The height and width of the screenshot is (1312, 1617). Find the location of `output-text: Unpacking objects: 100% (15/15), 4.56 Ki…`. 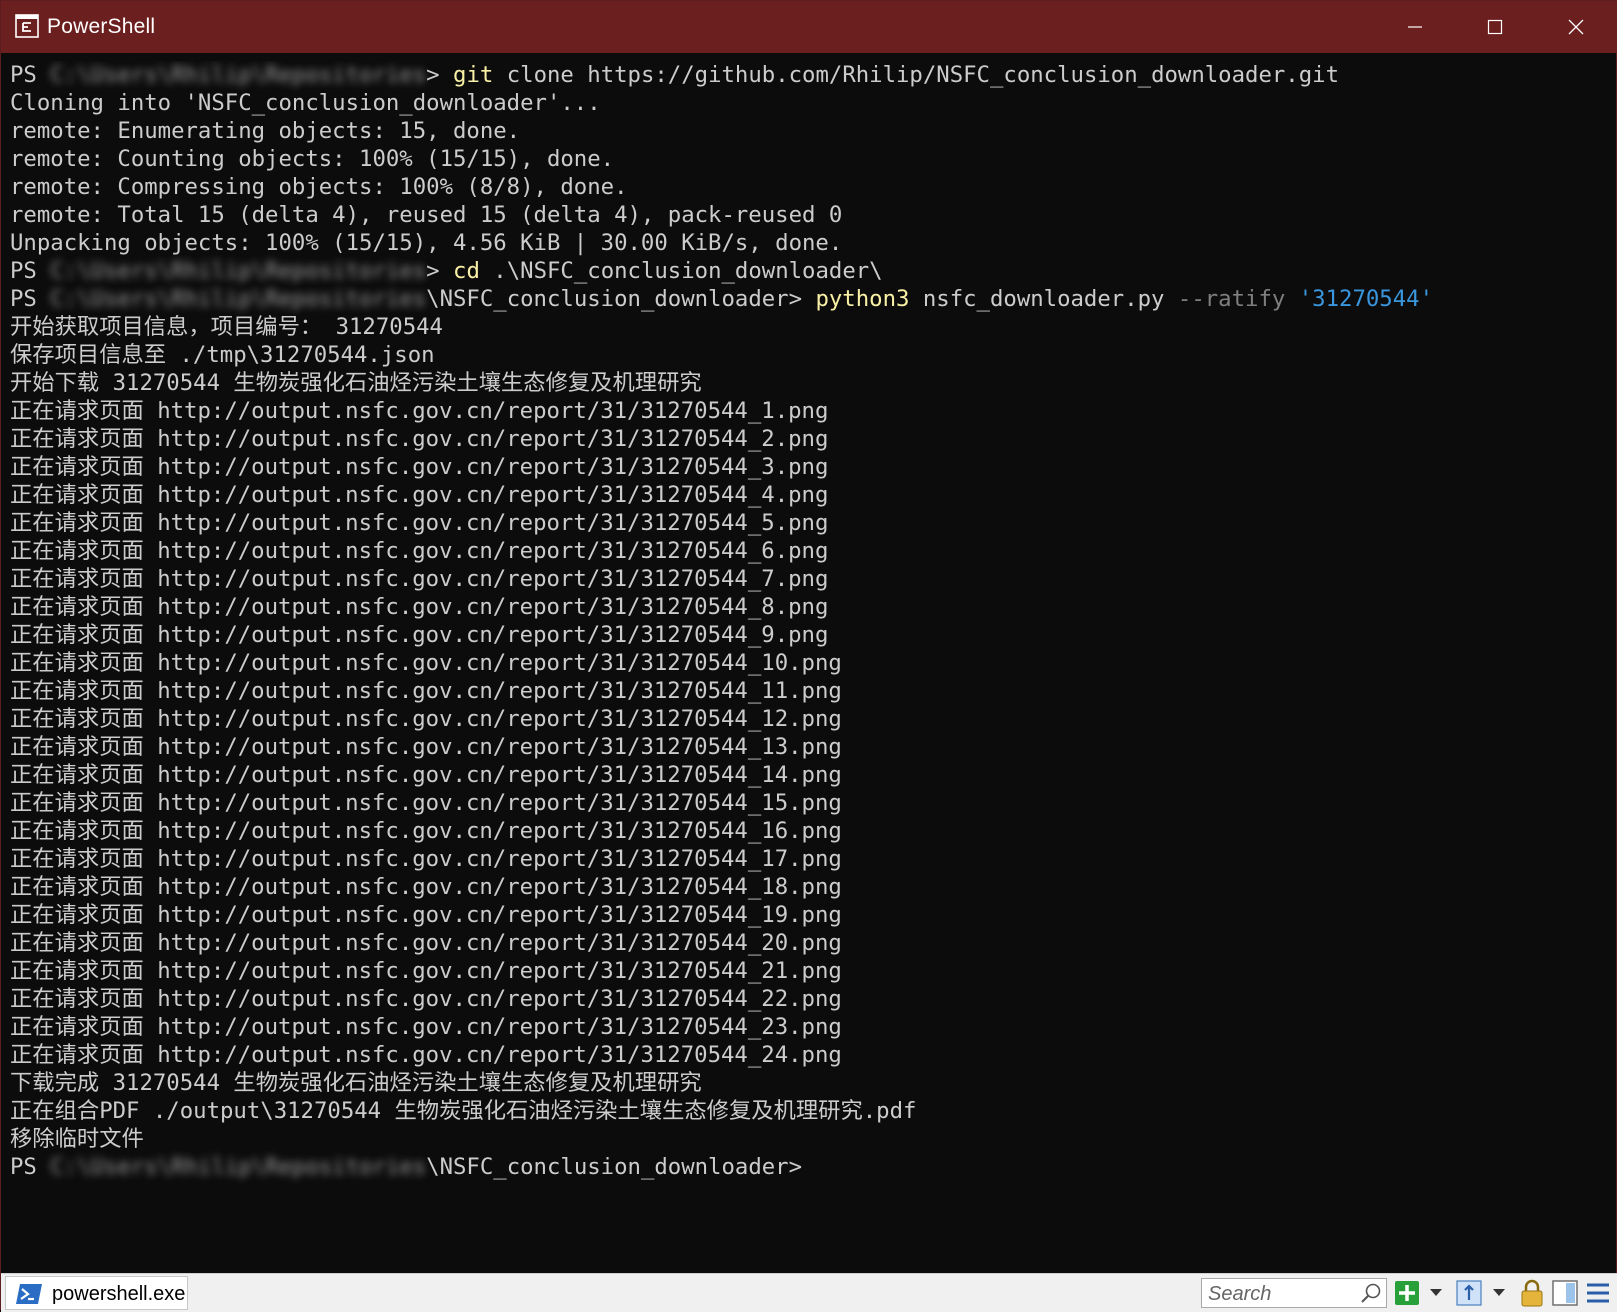

output-text: Unpacking objects: 100% (15/15), 4.56 Ki… is located at coordinates (426, 243).